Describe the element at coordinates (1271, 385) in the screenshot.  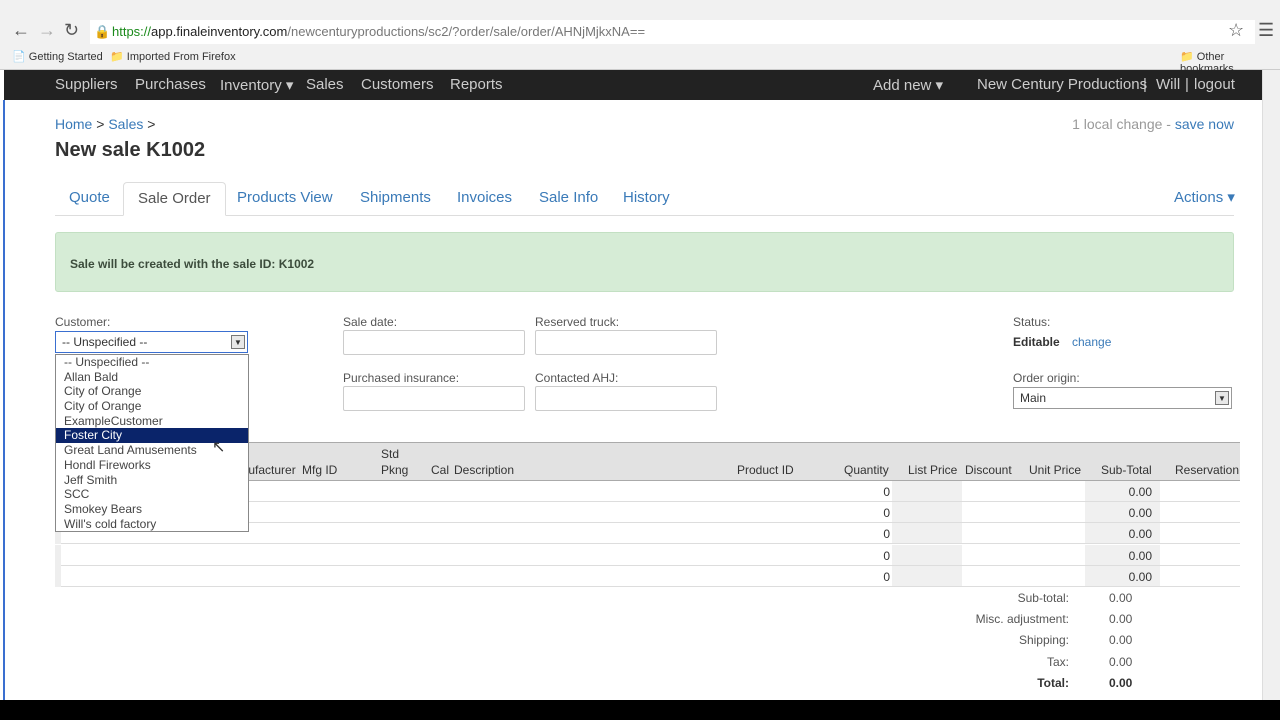
I see `scrollbar` at that location.